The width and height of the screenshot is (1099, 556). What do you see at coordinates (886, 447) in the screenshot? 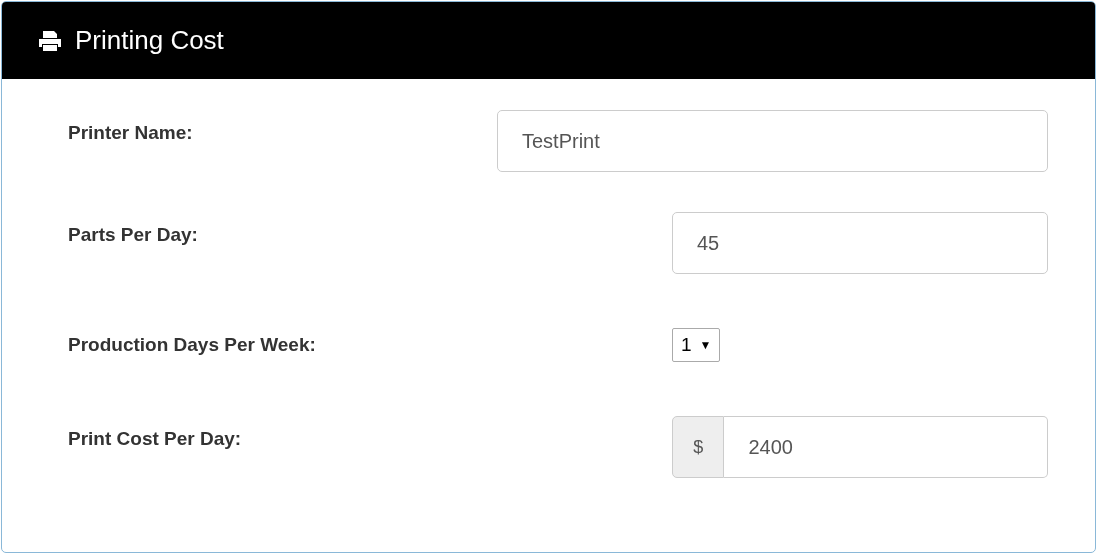
I see `input-field: 2400` at bounding box center [886, 447].